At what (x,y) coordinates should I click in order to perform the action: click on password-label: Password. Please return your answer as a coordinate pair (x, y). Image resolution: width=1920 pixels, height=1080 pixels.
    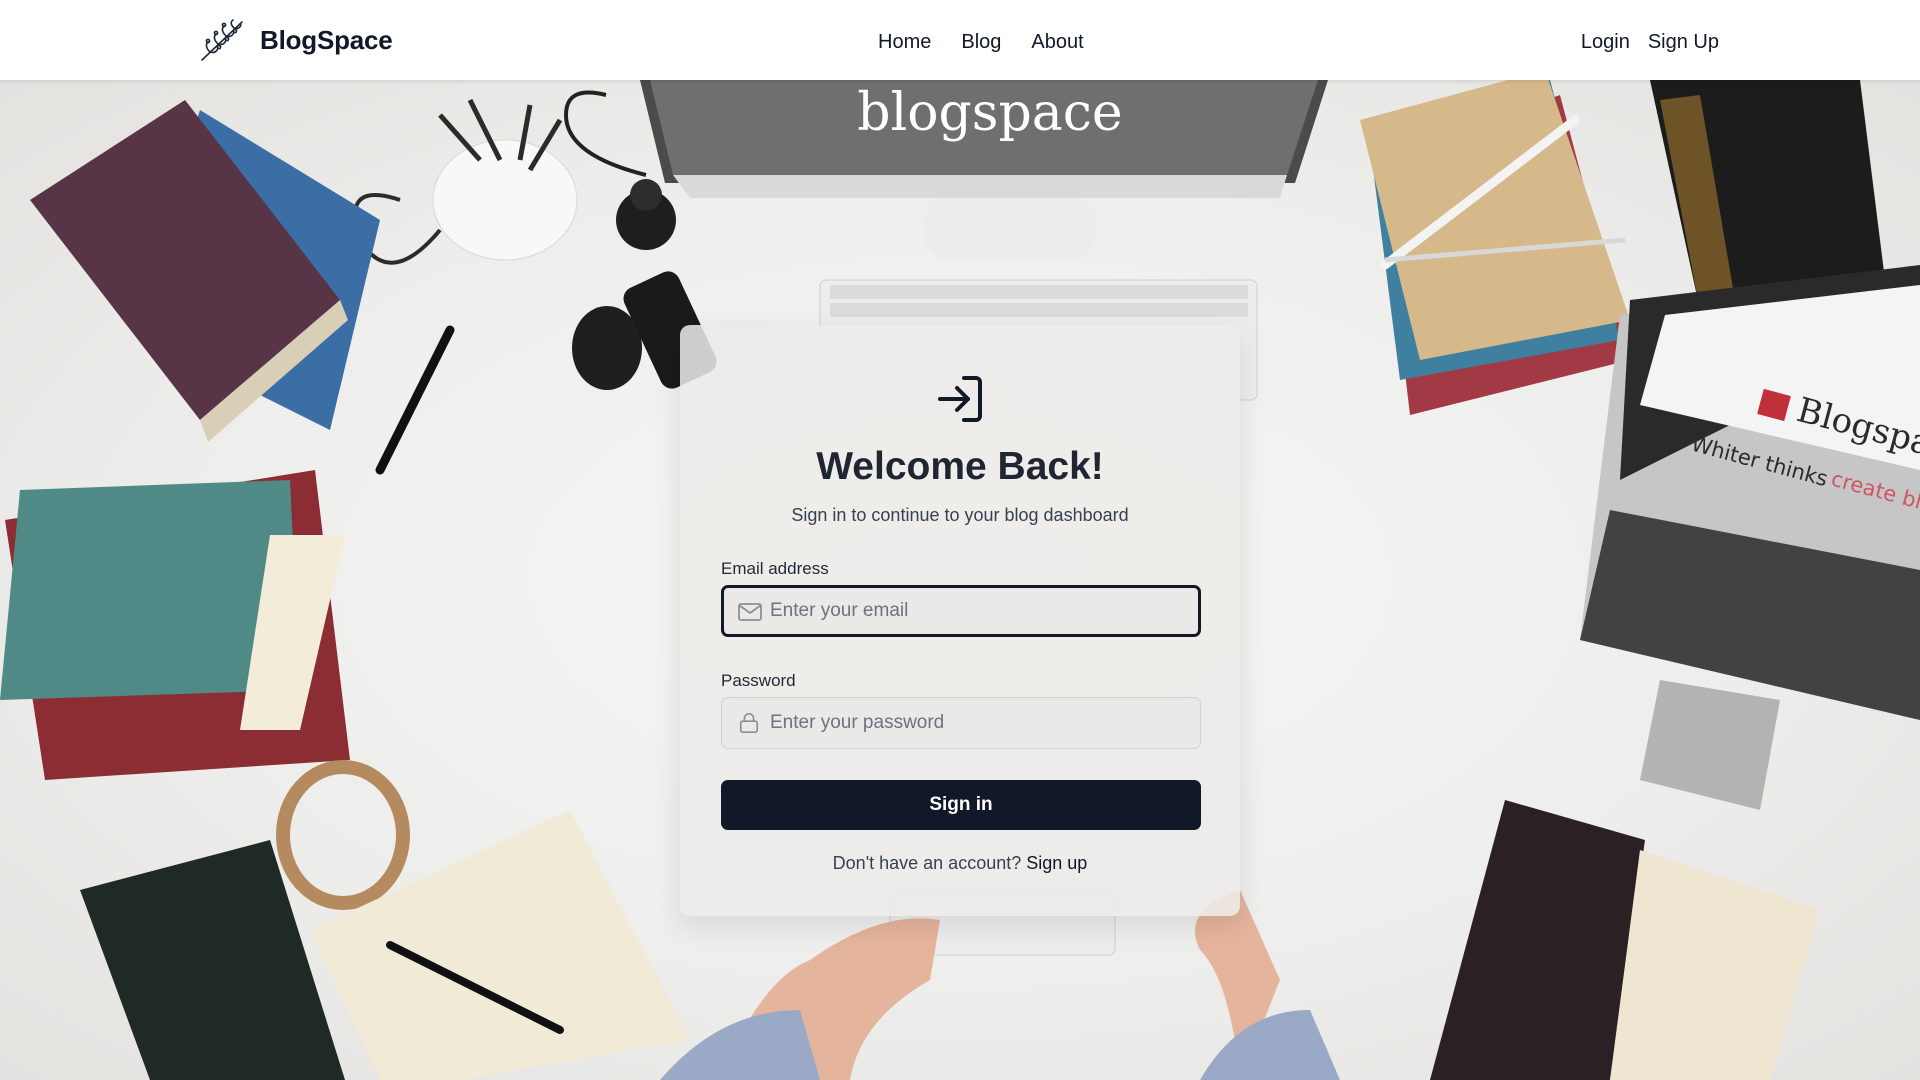
    Looking at the image, I should click on (758, 680).